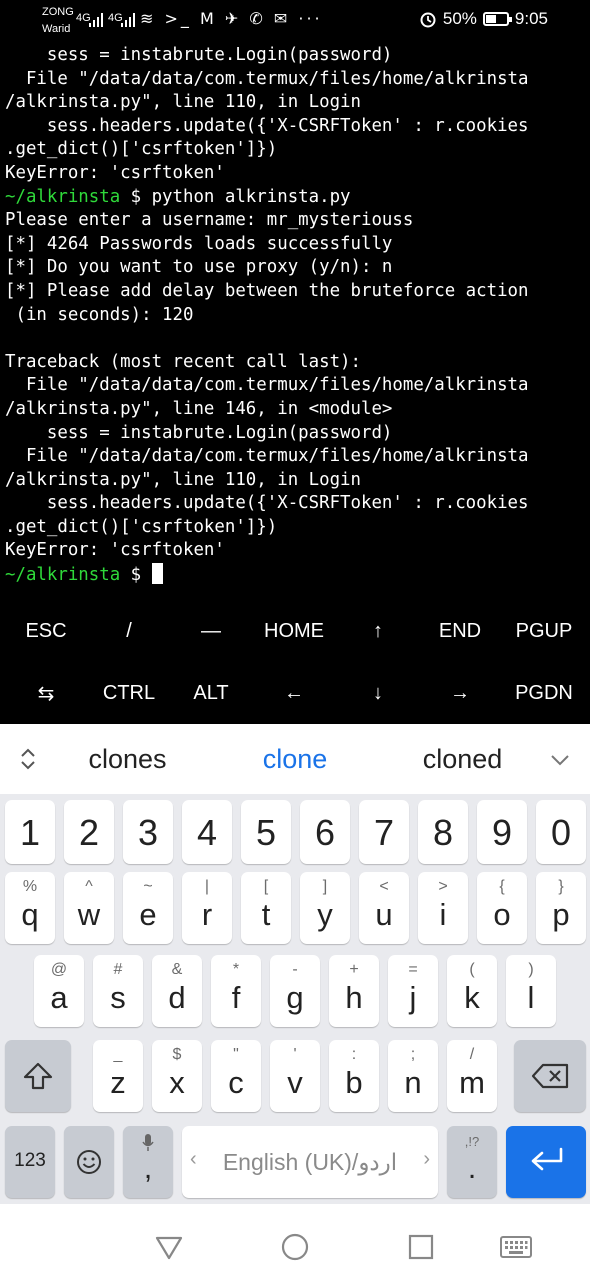  What do you see at coordinates (177, 1076) in the screenshot?
I see `key-x: $ x` at bounding box center [177, 1076].